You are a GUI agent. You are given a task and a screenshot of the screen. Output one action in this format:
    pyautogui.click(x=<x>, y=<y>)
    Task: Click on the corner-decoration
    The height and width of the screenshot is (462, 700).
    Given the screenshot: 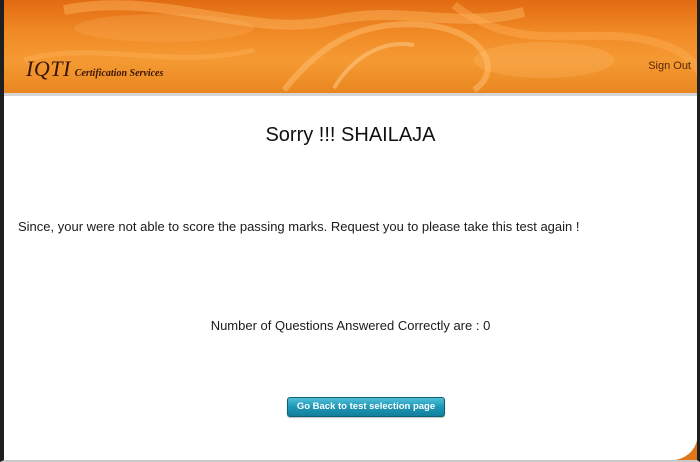 What is the action you would take?
    pyautogui.click(x=686, y=450)
    